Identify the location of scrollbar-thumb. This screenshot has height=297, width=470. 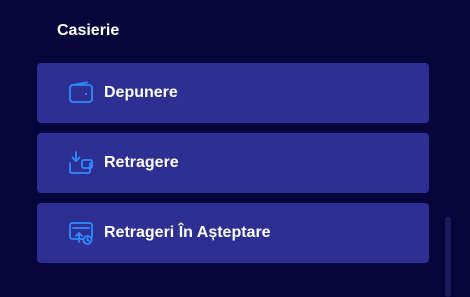
(448, 257).